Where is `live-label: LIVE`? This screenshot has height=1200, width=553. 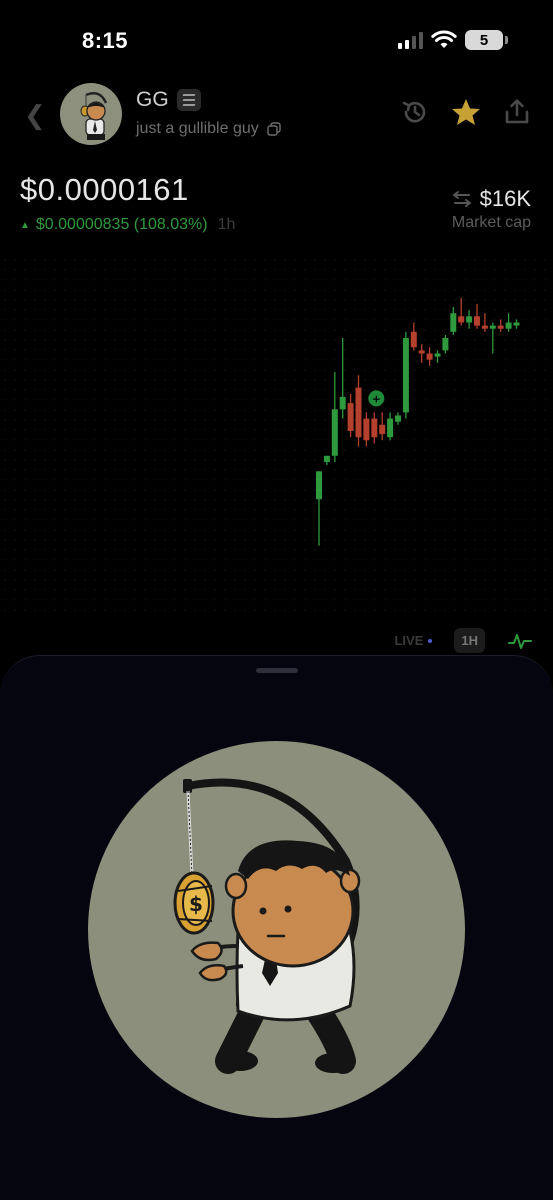
live-label: LIVE is located at coordinates (409, 640).